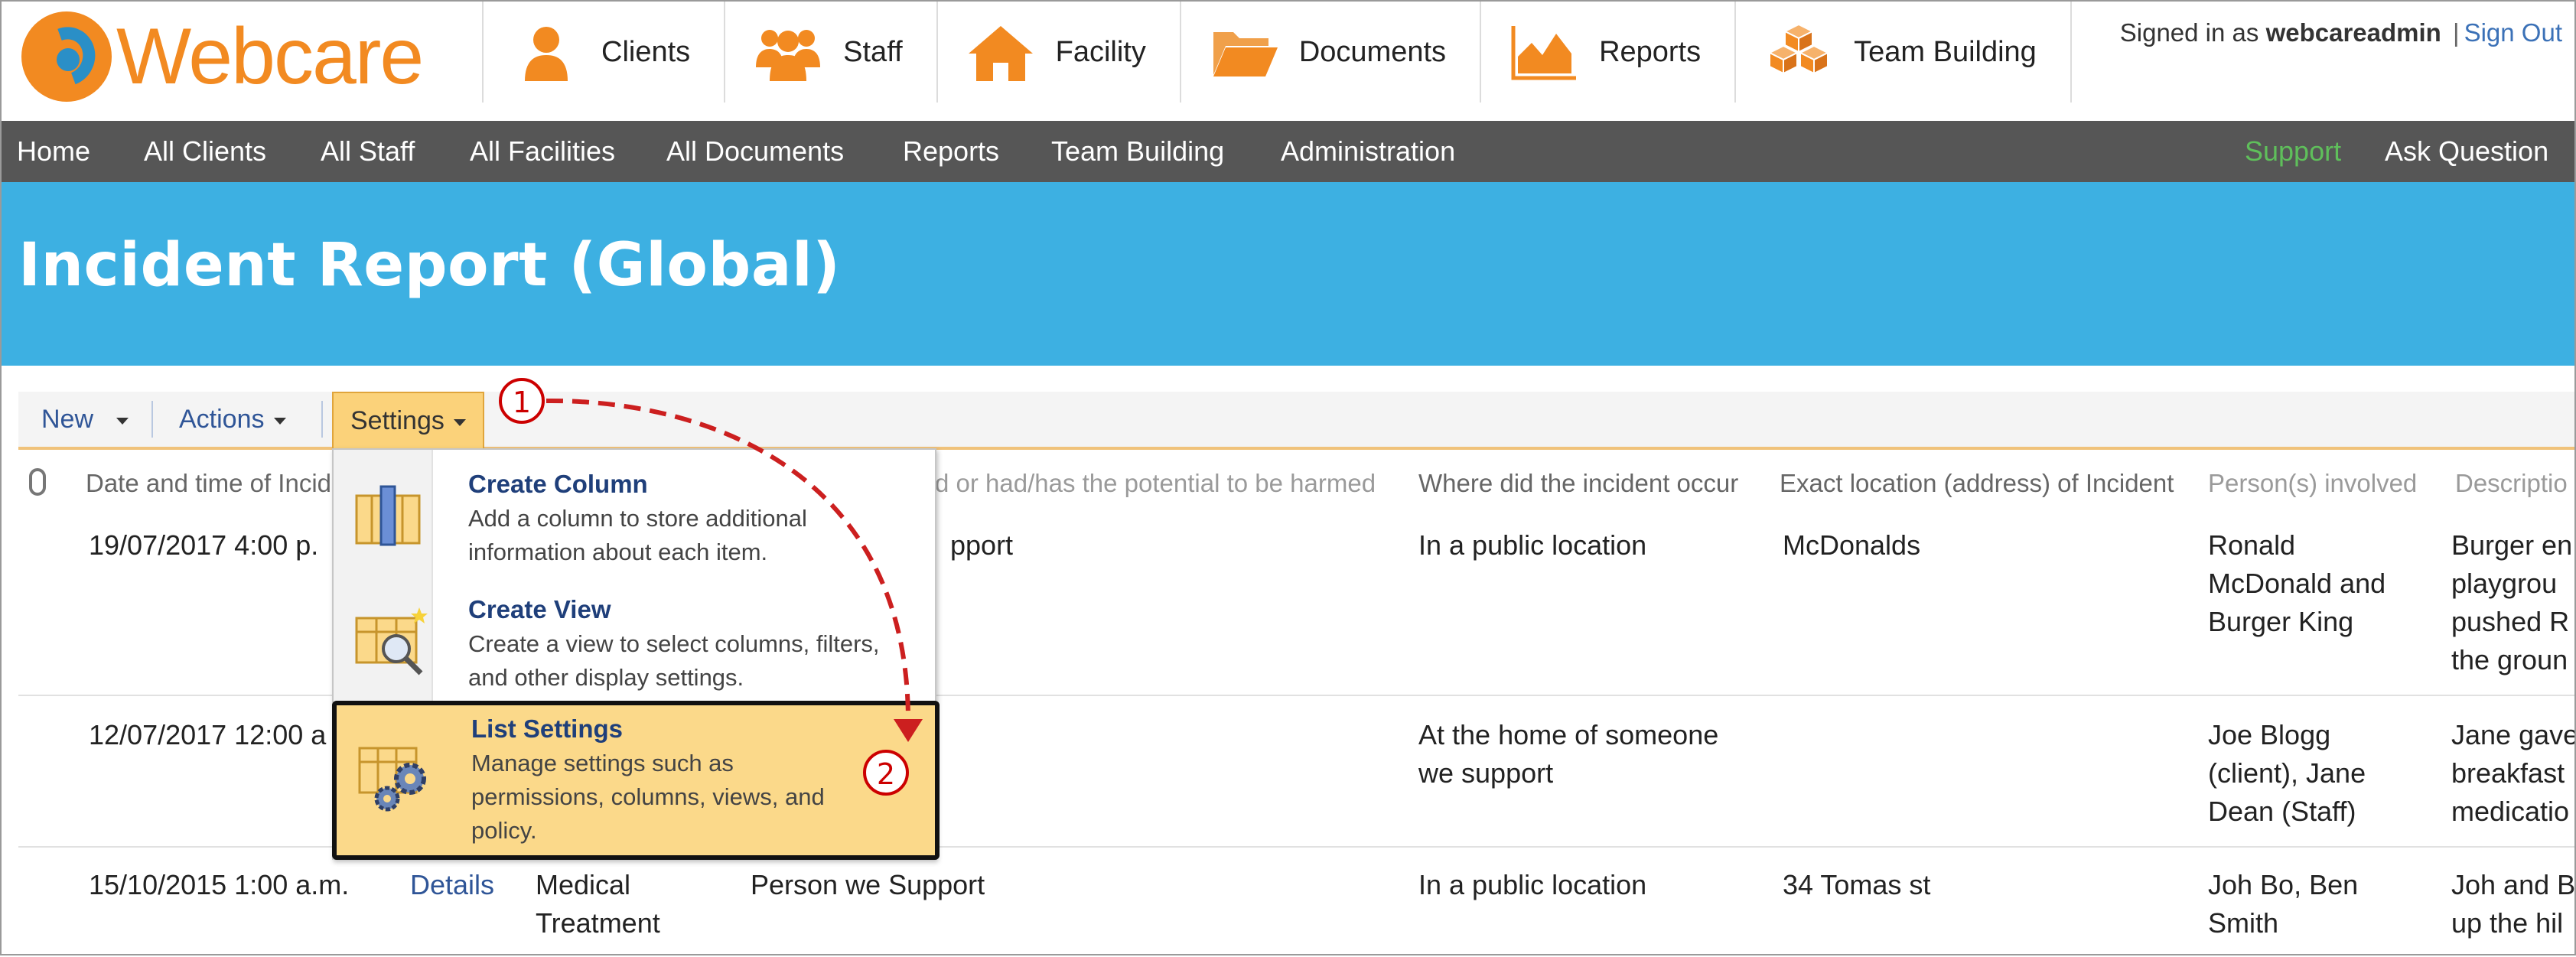  I want to click on actions-button: Actions, so click(233, 420).